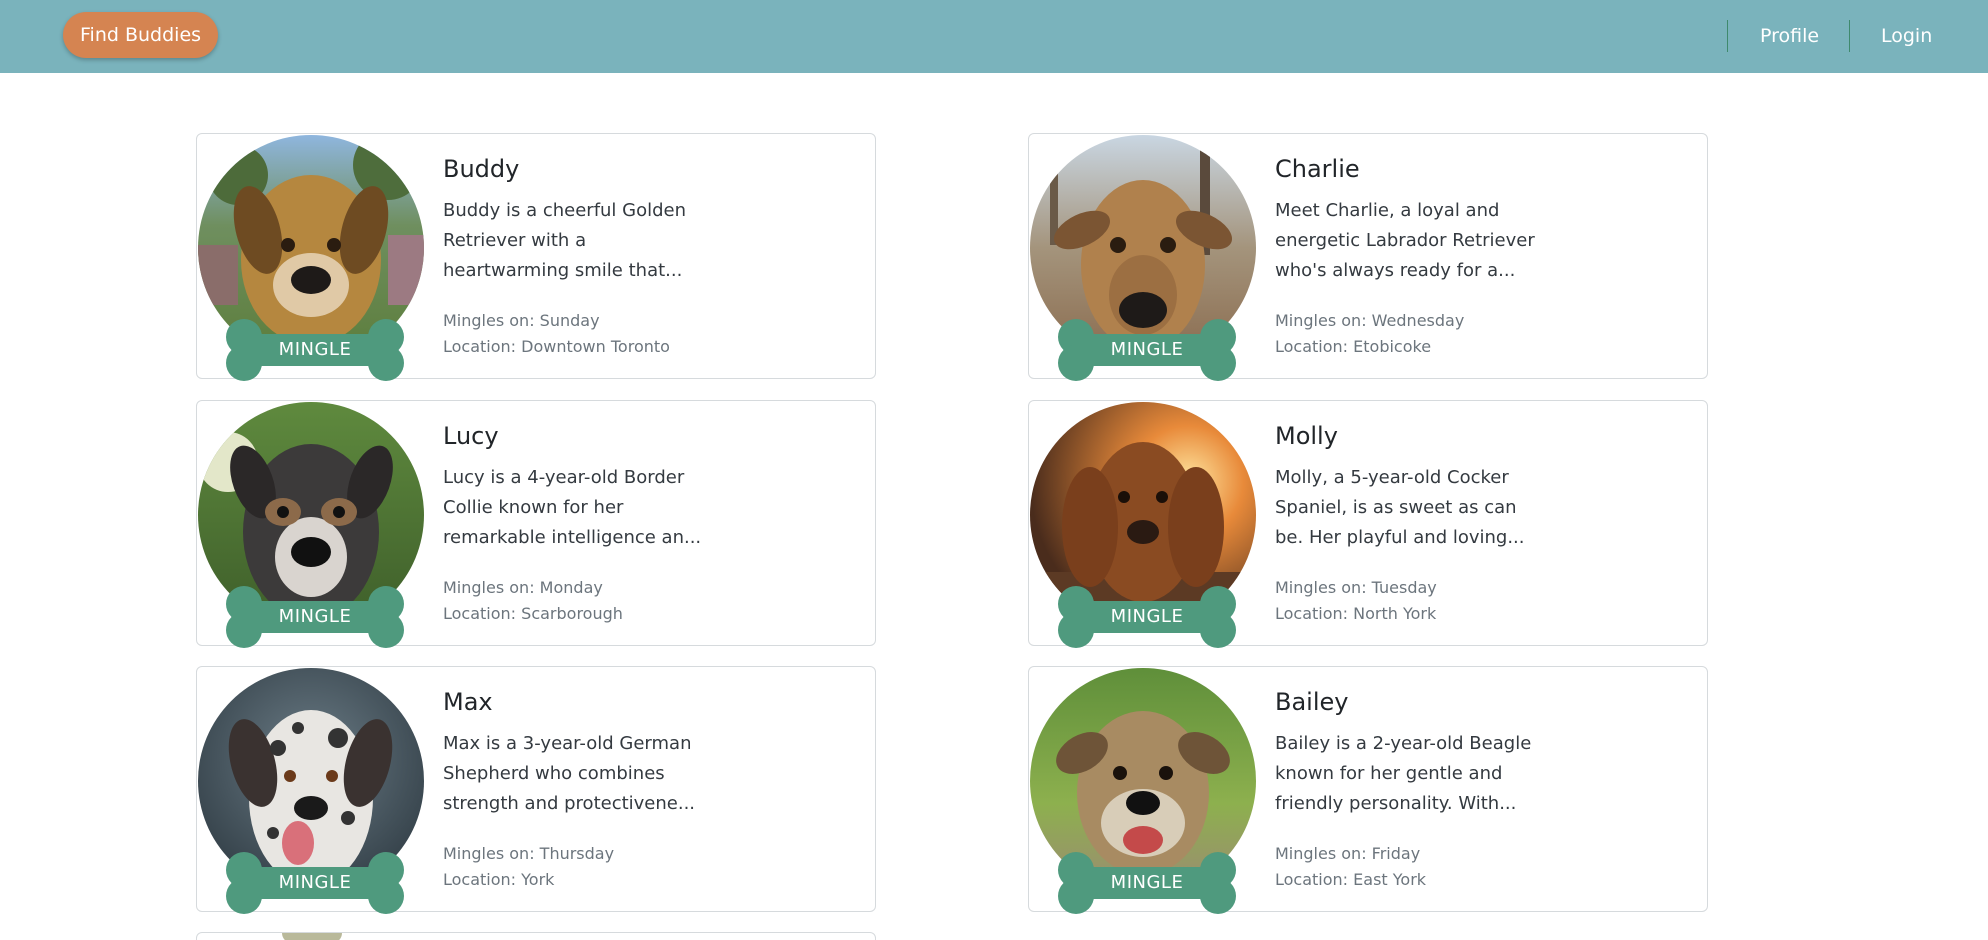 This screenshot has height=940, width=1988. I want to click on dog-name: Bailey, so click(1312, 702).